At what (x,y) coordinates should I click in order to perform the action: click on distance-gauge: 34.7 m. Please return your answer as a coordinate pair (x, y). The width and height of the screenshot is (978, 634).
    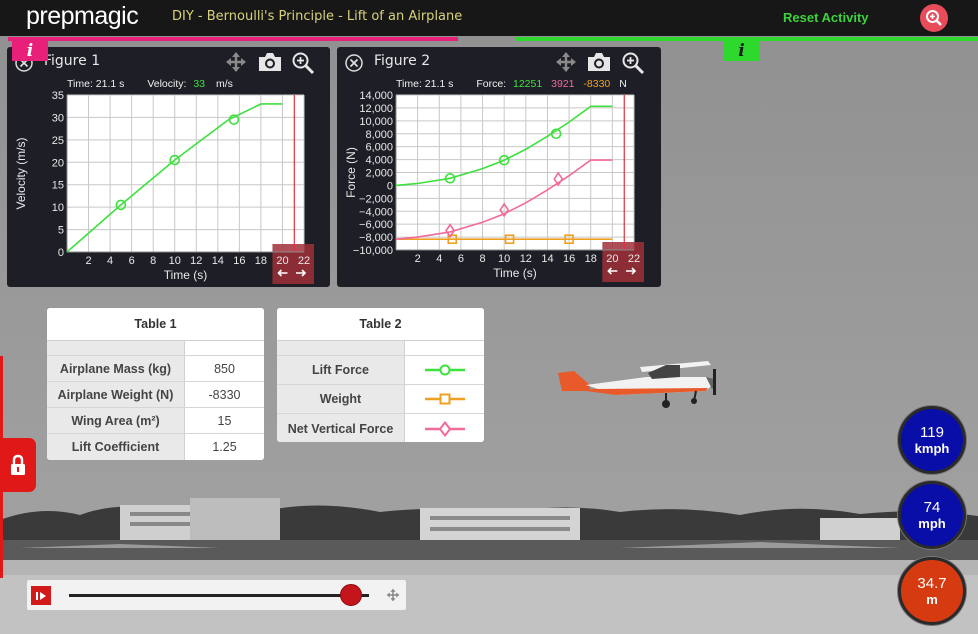
    Looking at the image, I should click on (932, 591).